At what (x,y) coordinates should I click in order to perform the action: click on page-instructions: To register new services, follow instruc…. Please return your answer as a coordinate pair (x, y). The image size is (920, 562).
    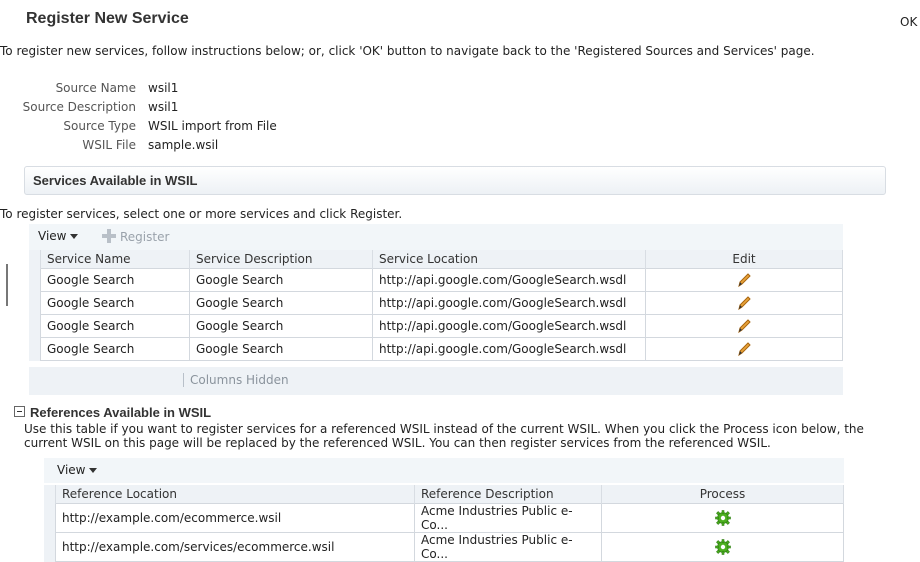
    Looking at the image, I should click on (407, 51).